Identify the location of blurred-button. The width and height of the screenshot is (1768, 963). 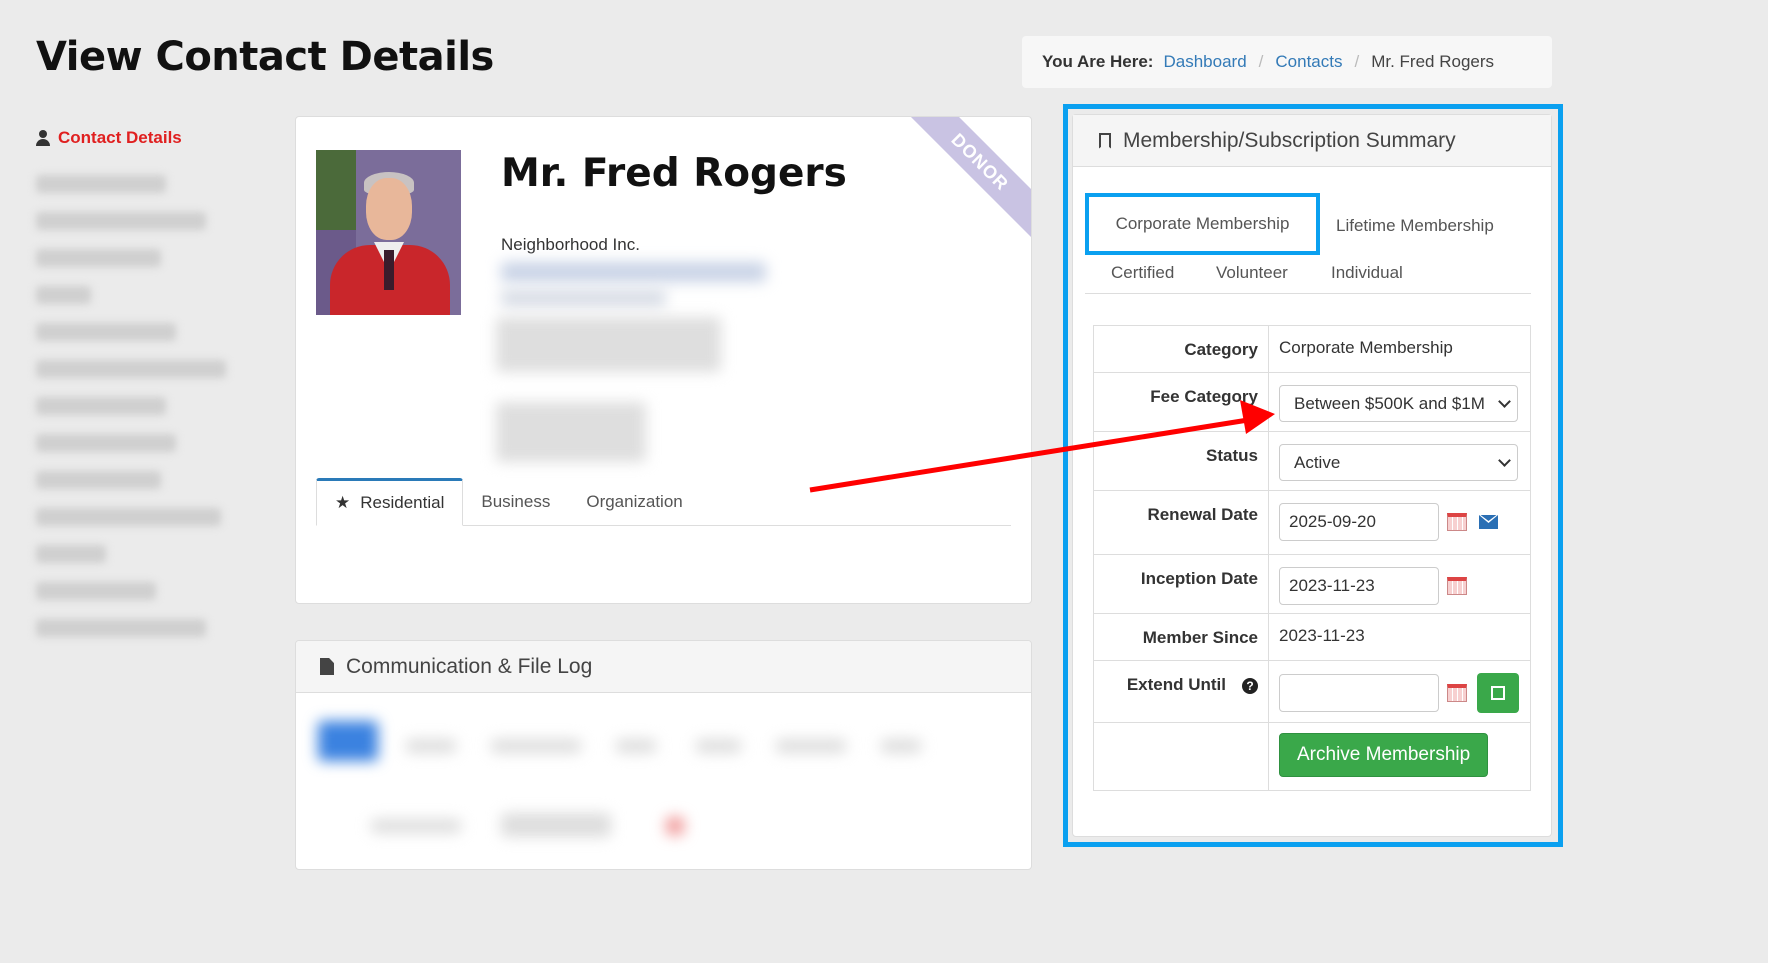
(348, 741).